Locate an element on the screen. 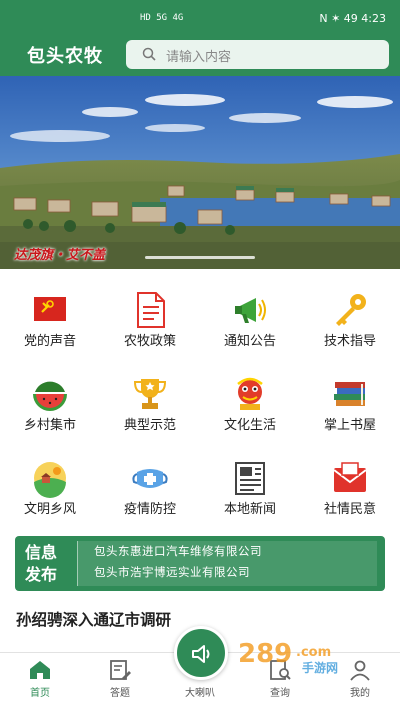 The height and width of the screenshot is (711, 400). grid-item-tech-guide: 技术指导 is located at coordinates (350, 321).